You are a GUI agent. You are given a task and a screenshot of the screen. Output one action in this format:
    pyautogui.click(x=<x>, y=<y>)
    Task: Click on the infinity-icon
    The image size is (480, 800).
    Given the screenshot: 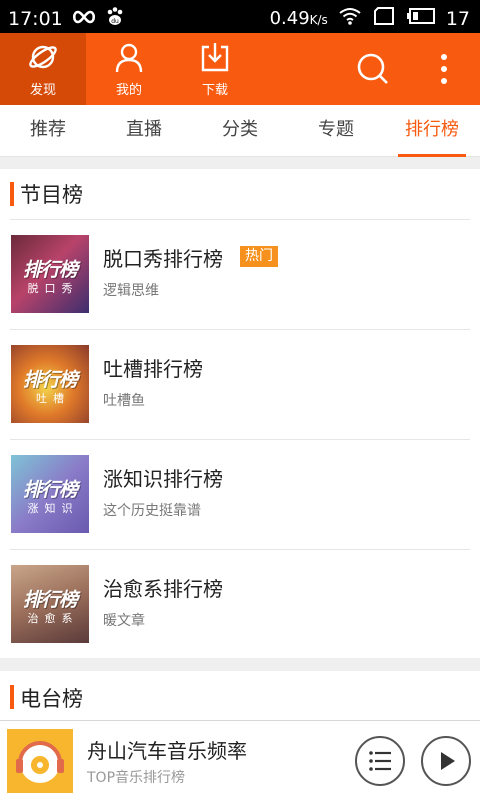 What is the action you would take?
    pyautogui.click(x=84, y=19)
    